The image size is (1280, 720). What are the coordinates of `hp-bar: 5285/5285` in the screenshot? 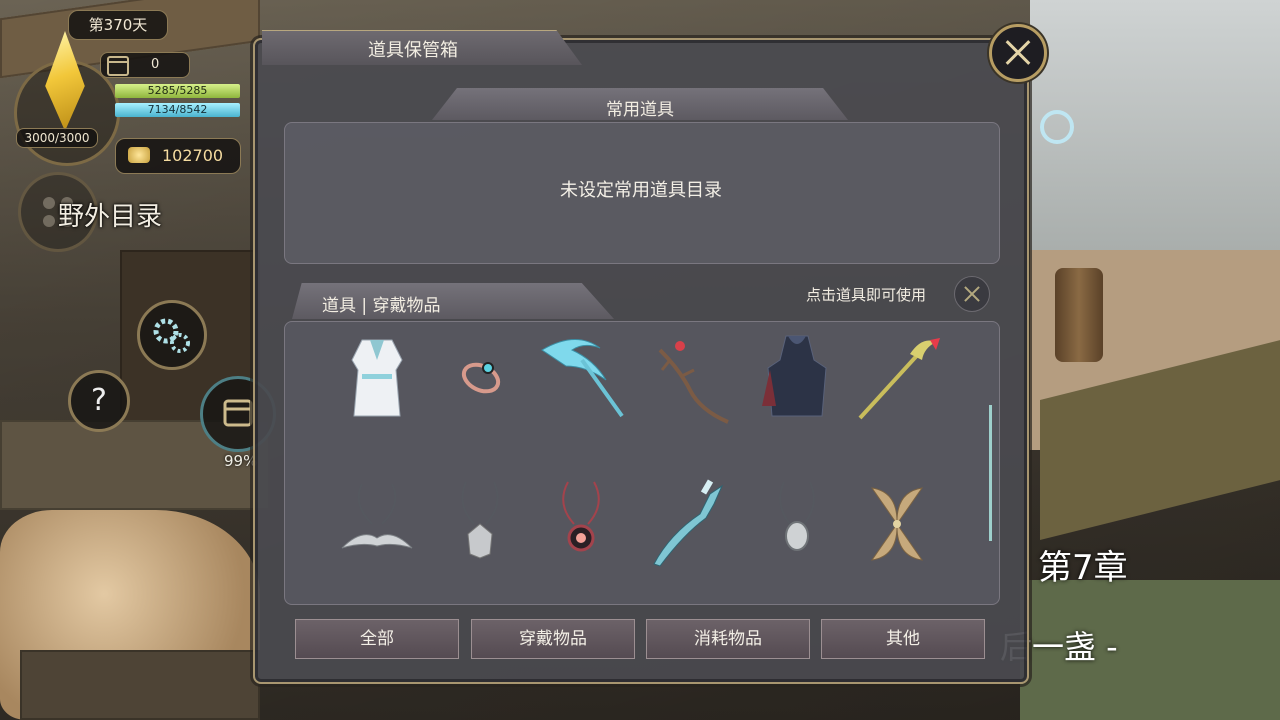 It's located at (177, 91).